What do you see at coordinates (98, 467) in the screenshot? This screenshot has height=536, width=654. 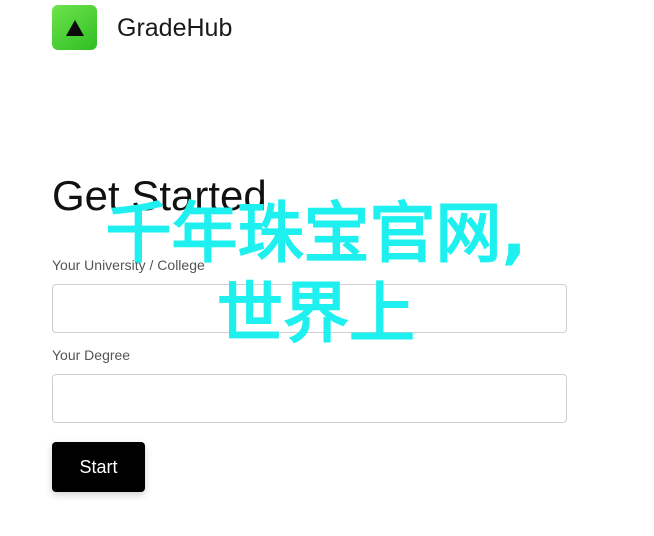 I see `start-button: Start` at bounding box center [98, 467].